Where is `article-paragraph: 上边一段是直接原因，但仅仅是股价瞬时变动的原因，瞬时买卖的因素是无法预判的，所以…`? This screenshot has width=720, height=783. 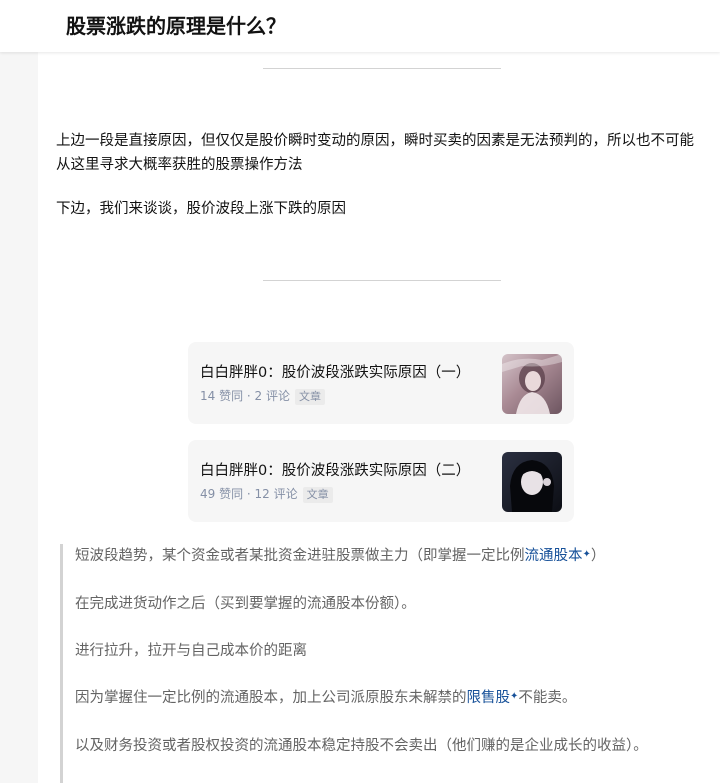 article-paragraph: 上边一段是直接原因，但仅仅是股价瞬时变动的原因，瞬时买卖的因素是无法预判的，所以… is located at coordinates (375, 153).